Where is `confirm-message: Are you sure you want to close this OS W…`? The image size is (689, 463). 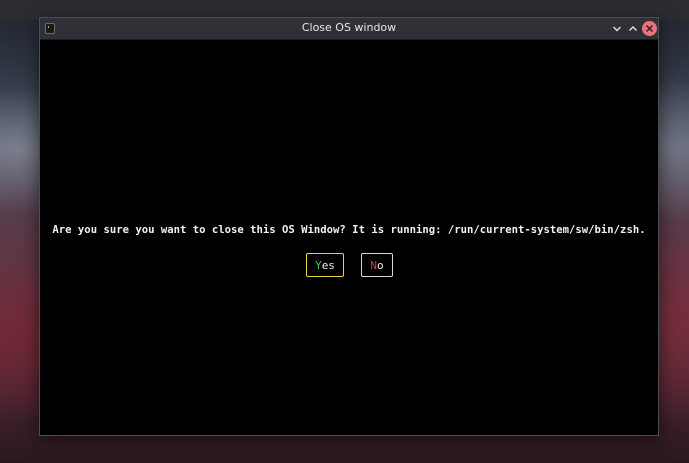 confirm-message: Are you sure you want to close this OS W… is located at coordinates (349, 230).